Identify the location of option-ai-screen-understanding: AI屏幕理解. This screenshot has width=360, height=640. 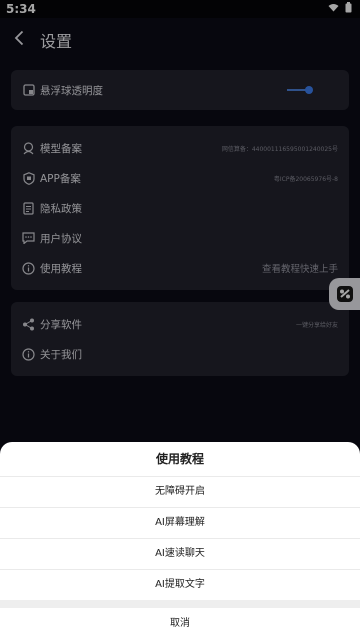
(180, 522).